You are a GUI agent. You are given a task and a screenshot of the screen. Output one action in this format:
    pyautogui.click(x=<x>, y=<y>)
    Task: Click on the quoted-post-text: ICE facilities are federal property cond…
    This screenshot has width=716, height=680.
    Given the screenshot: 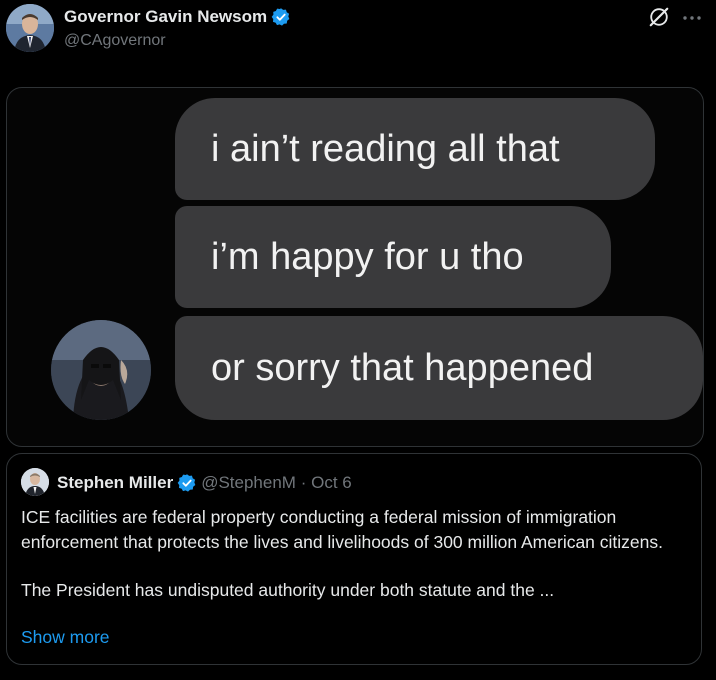 What is the action you would take?
    pyautogui.click(x=357, y=554)
    